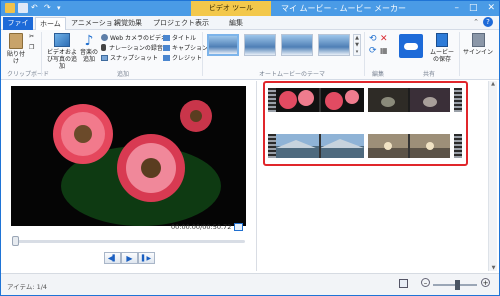 This screenshot has height=296, width=500. What do you see at coordinates (478, 40) in the screenshot?
I see `user-icon` at bounding box center [478, 40].